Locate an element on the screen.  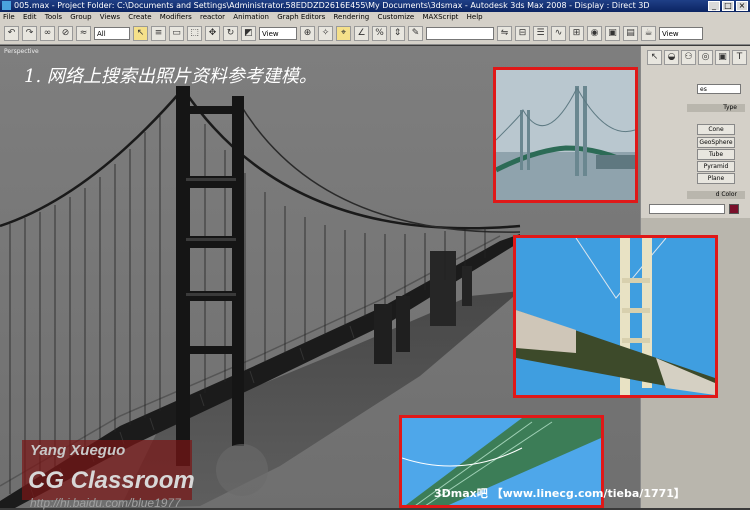
modify-tab-icon: ◒ is located at coordinates (671, 57).